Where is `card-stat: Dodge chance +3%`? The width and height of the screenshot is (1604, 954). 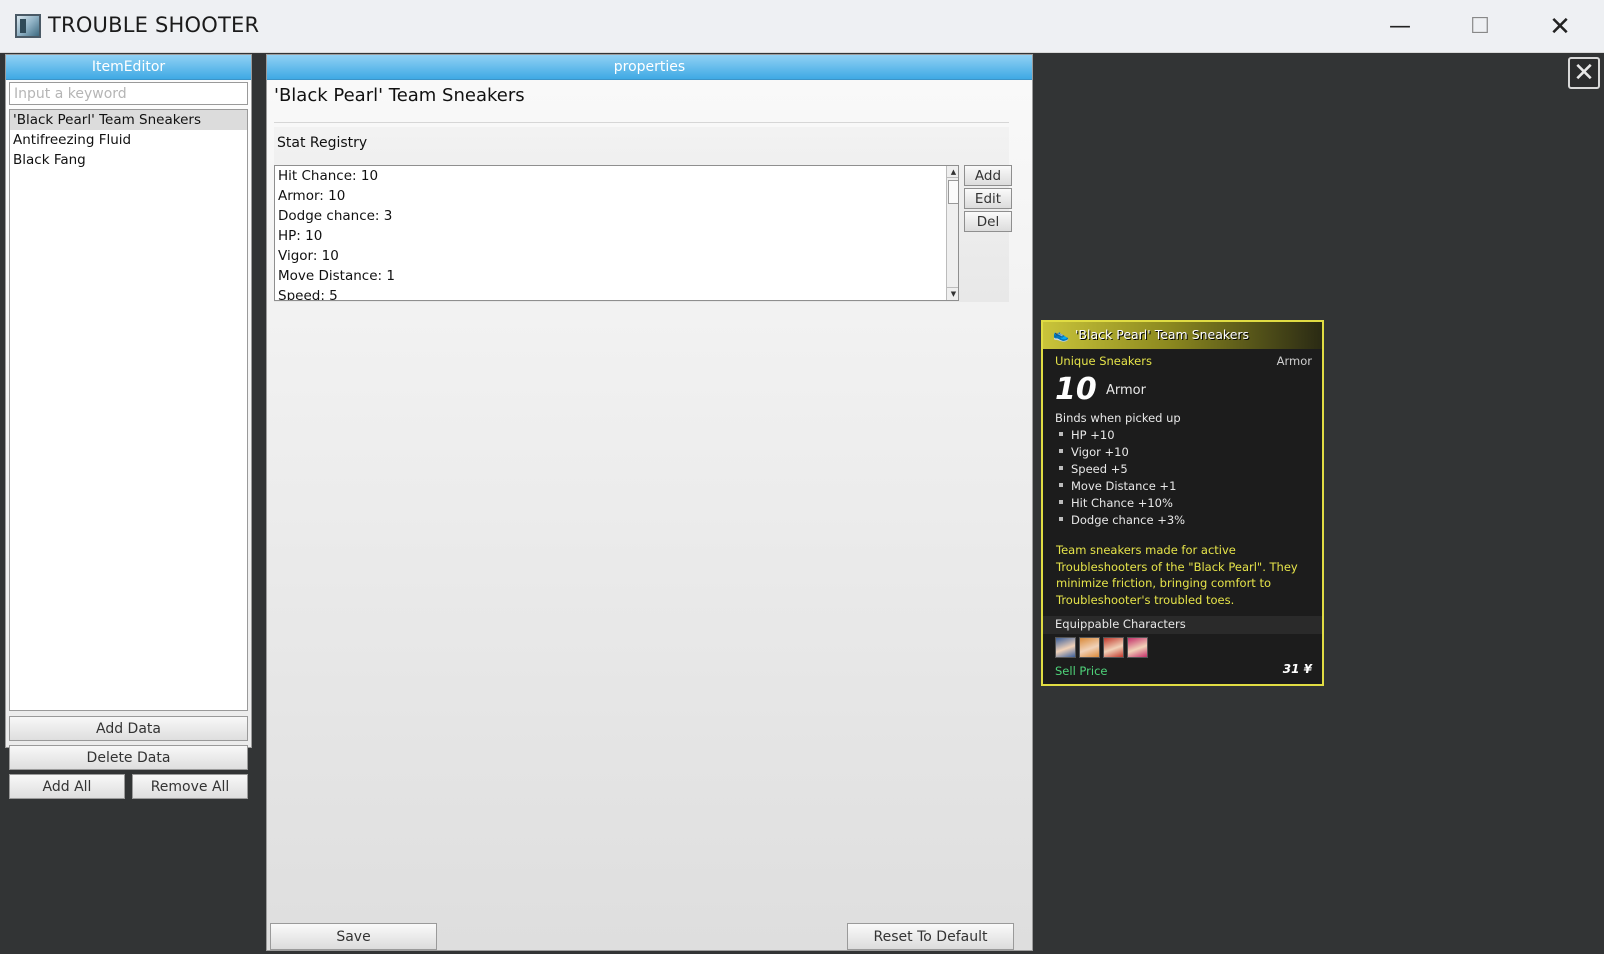
card-stat: Dodge chance +3% is located at coordinates (1122, 520).